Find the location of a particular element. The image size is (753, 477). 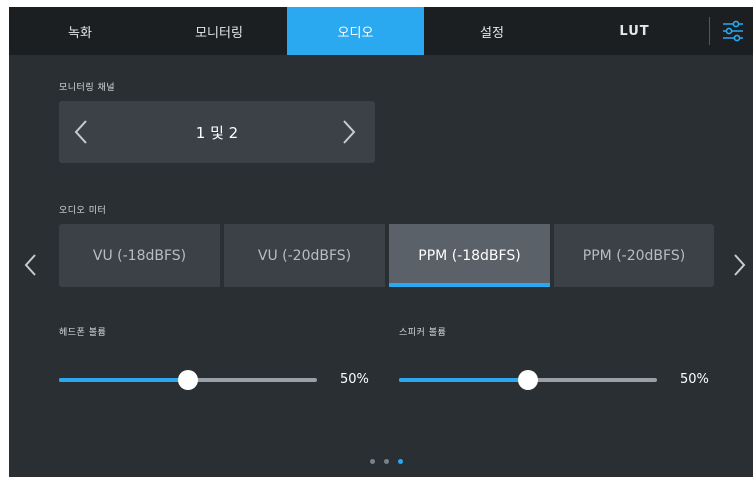

tab-record-label: 녹화 is located at coordinates (80, 33).